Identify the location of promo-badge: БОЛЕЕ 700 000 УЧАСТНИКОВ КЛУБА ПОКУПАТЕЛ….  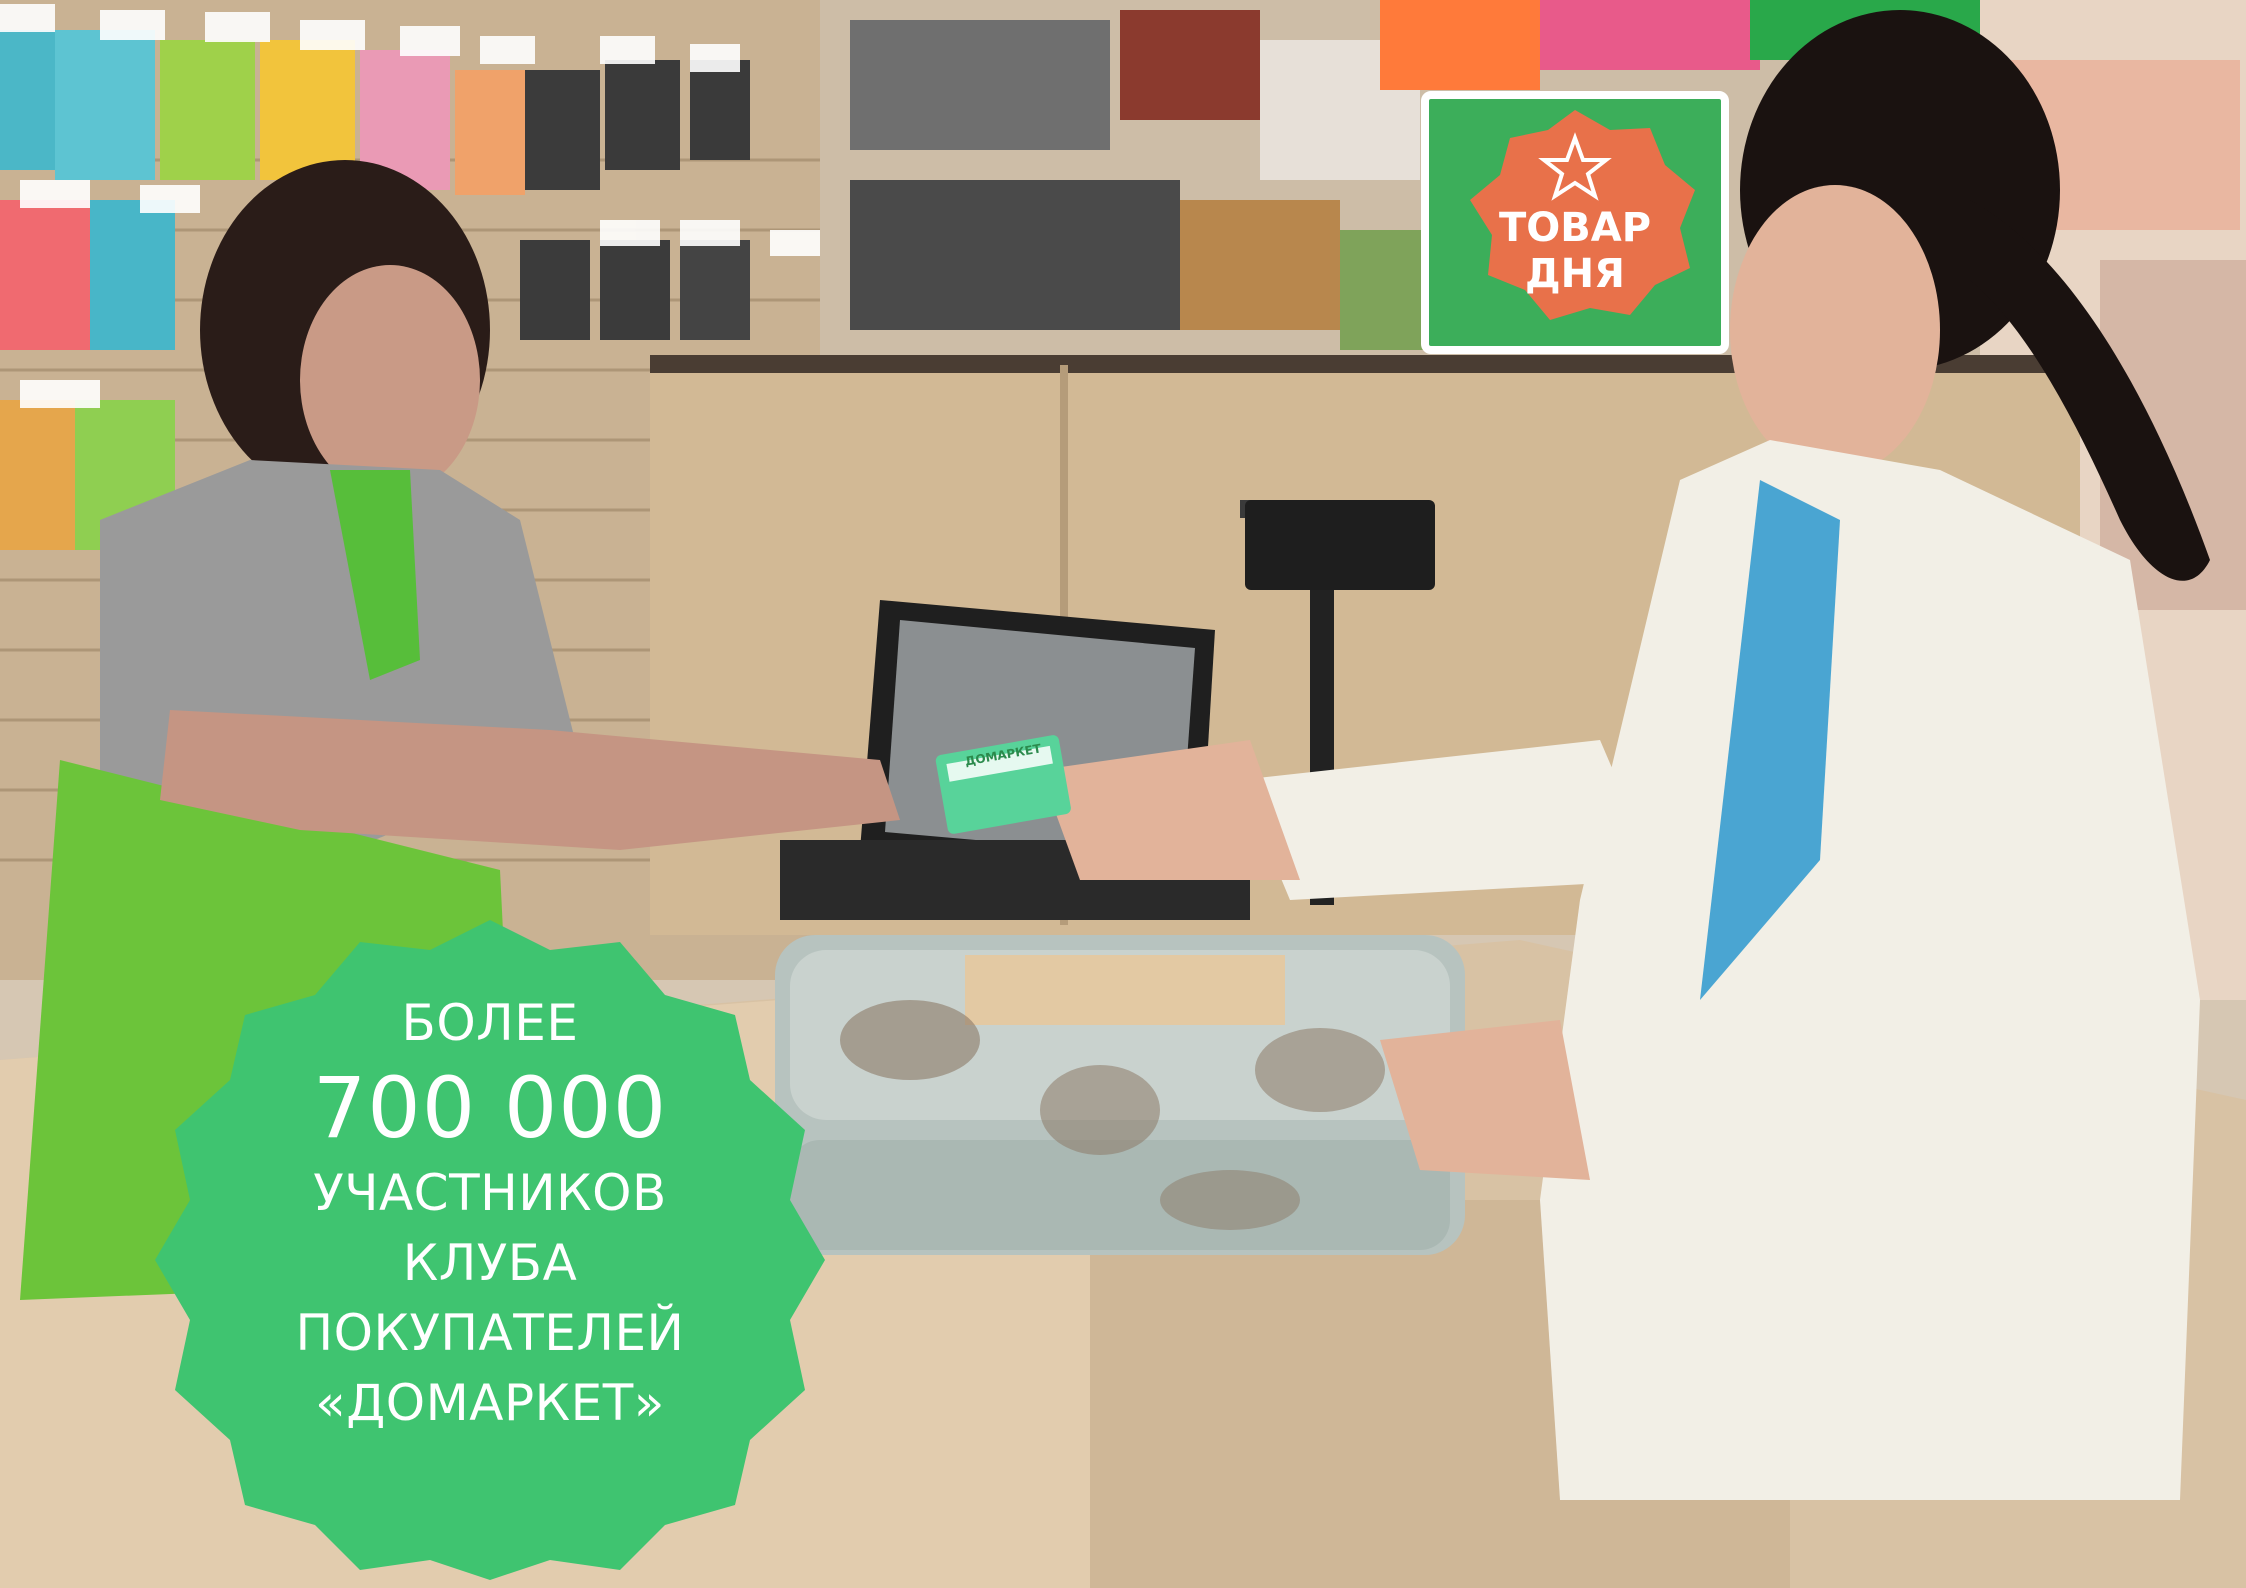
(490, 1250).